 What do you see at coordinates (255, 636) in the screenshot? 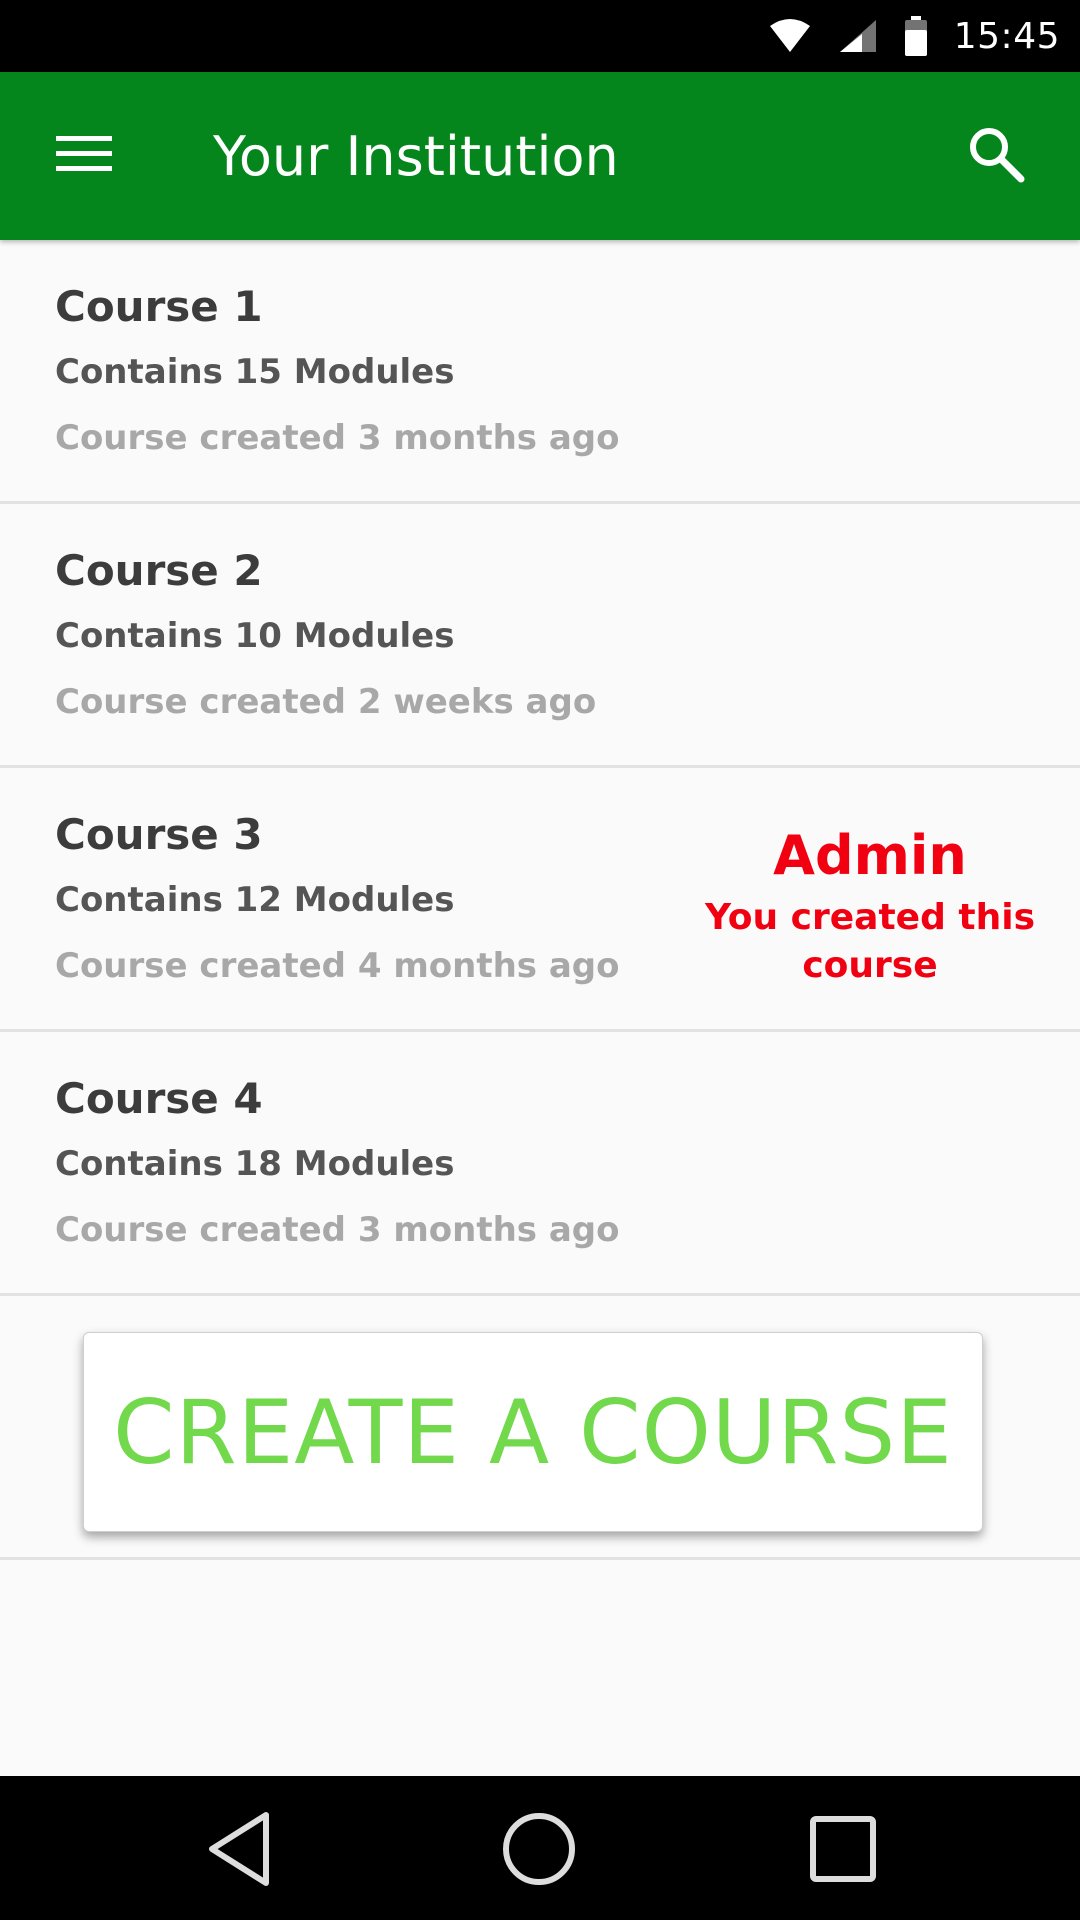
I see `course-modules: Contains 10 Modules` at bounding box center [255, 636].